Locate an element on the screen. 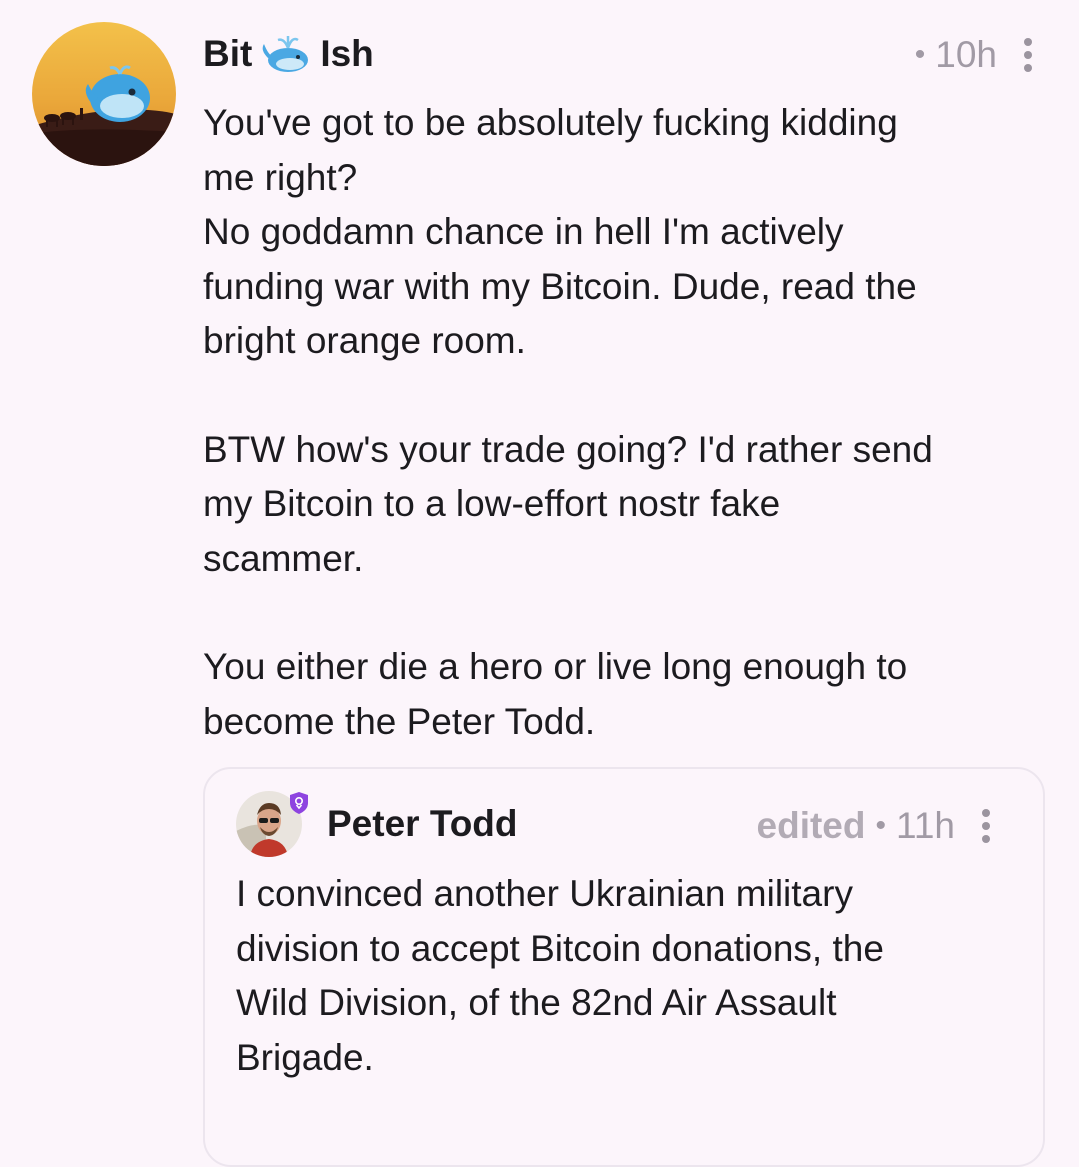 This screenshot has width=1079, height=1167. verified-badge-icon is located at coordinates (299, 803).